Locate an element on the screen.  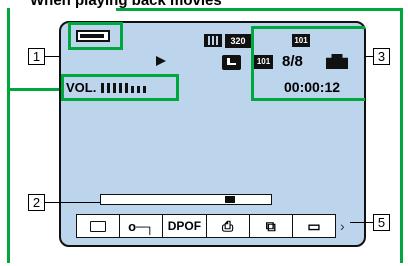
menu-more-chevron-icon: › is located at coordinates (342, 226).